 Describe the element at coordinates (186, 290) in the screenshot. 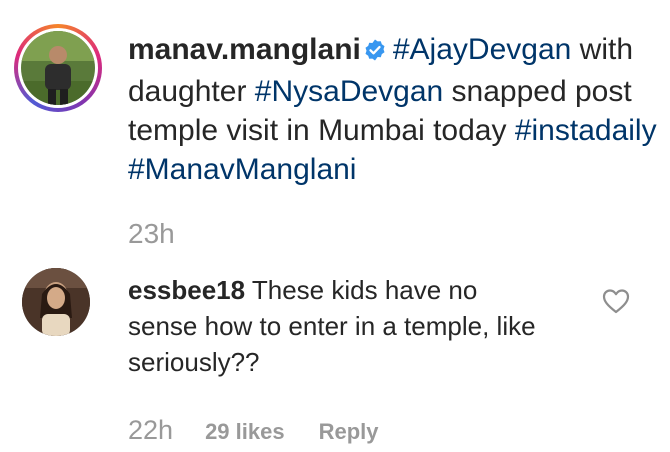

I see `comment-username: essbee18` at that location.